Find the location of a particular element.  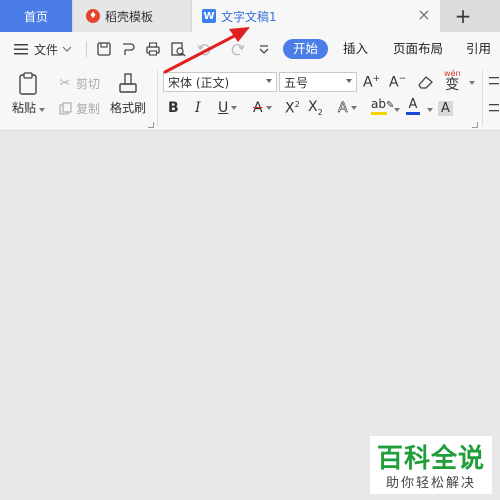

strikethrough-button: A is located at coordinates (262, 108).